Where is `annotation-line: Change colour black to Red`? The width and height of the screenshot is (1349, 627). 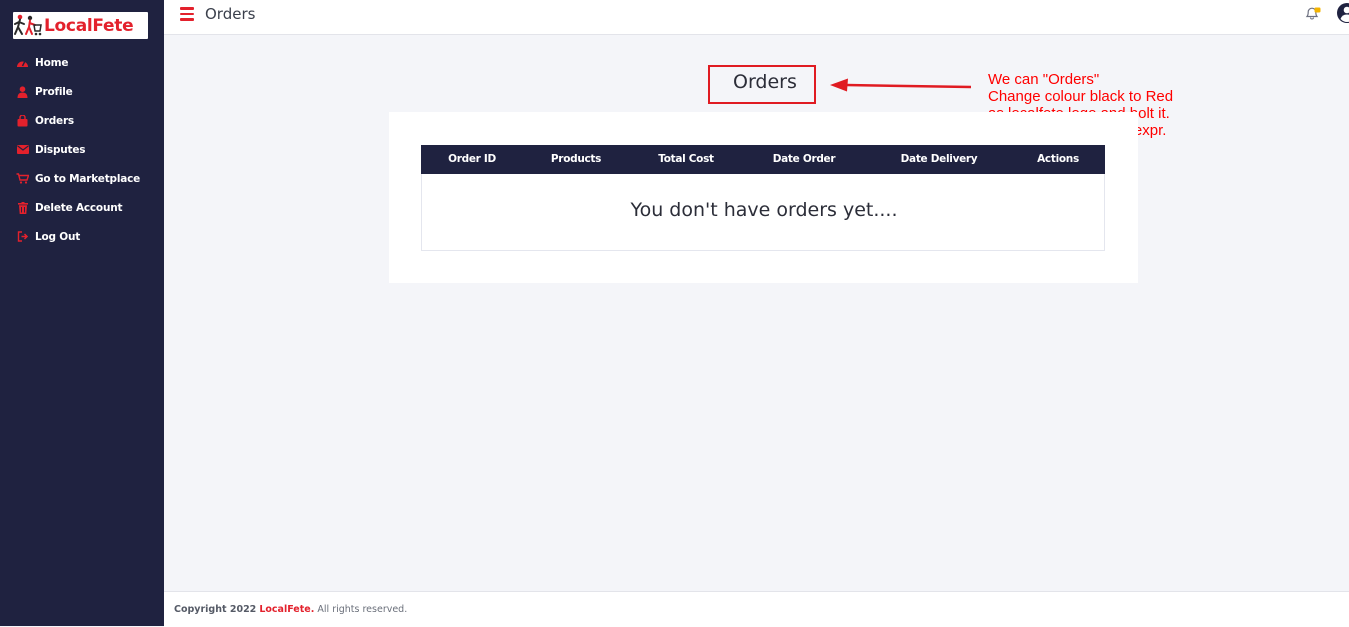
annotation-line: Change colour black to Red is located at coordinates (1081, 96).